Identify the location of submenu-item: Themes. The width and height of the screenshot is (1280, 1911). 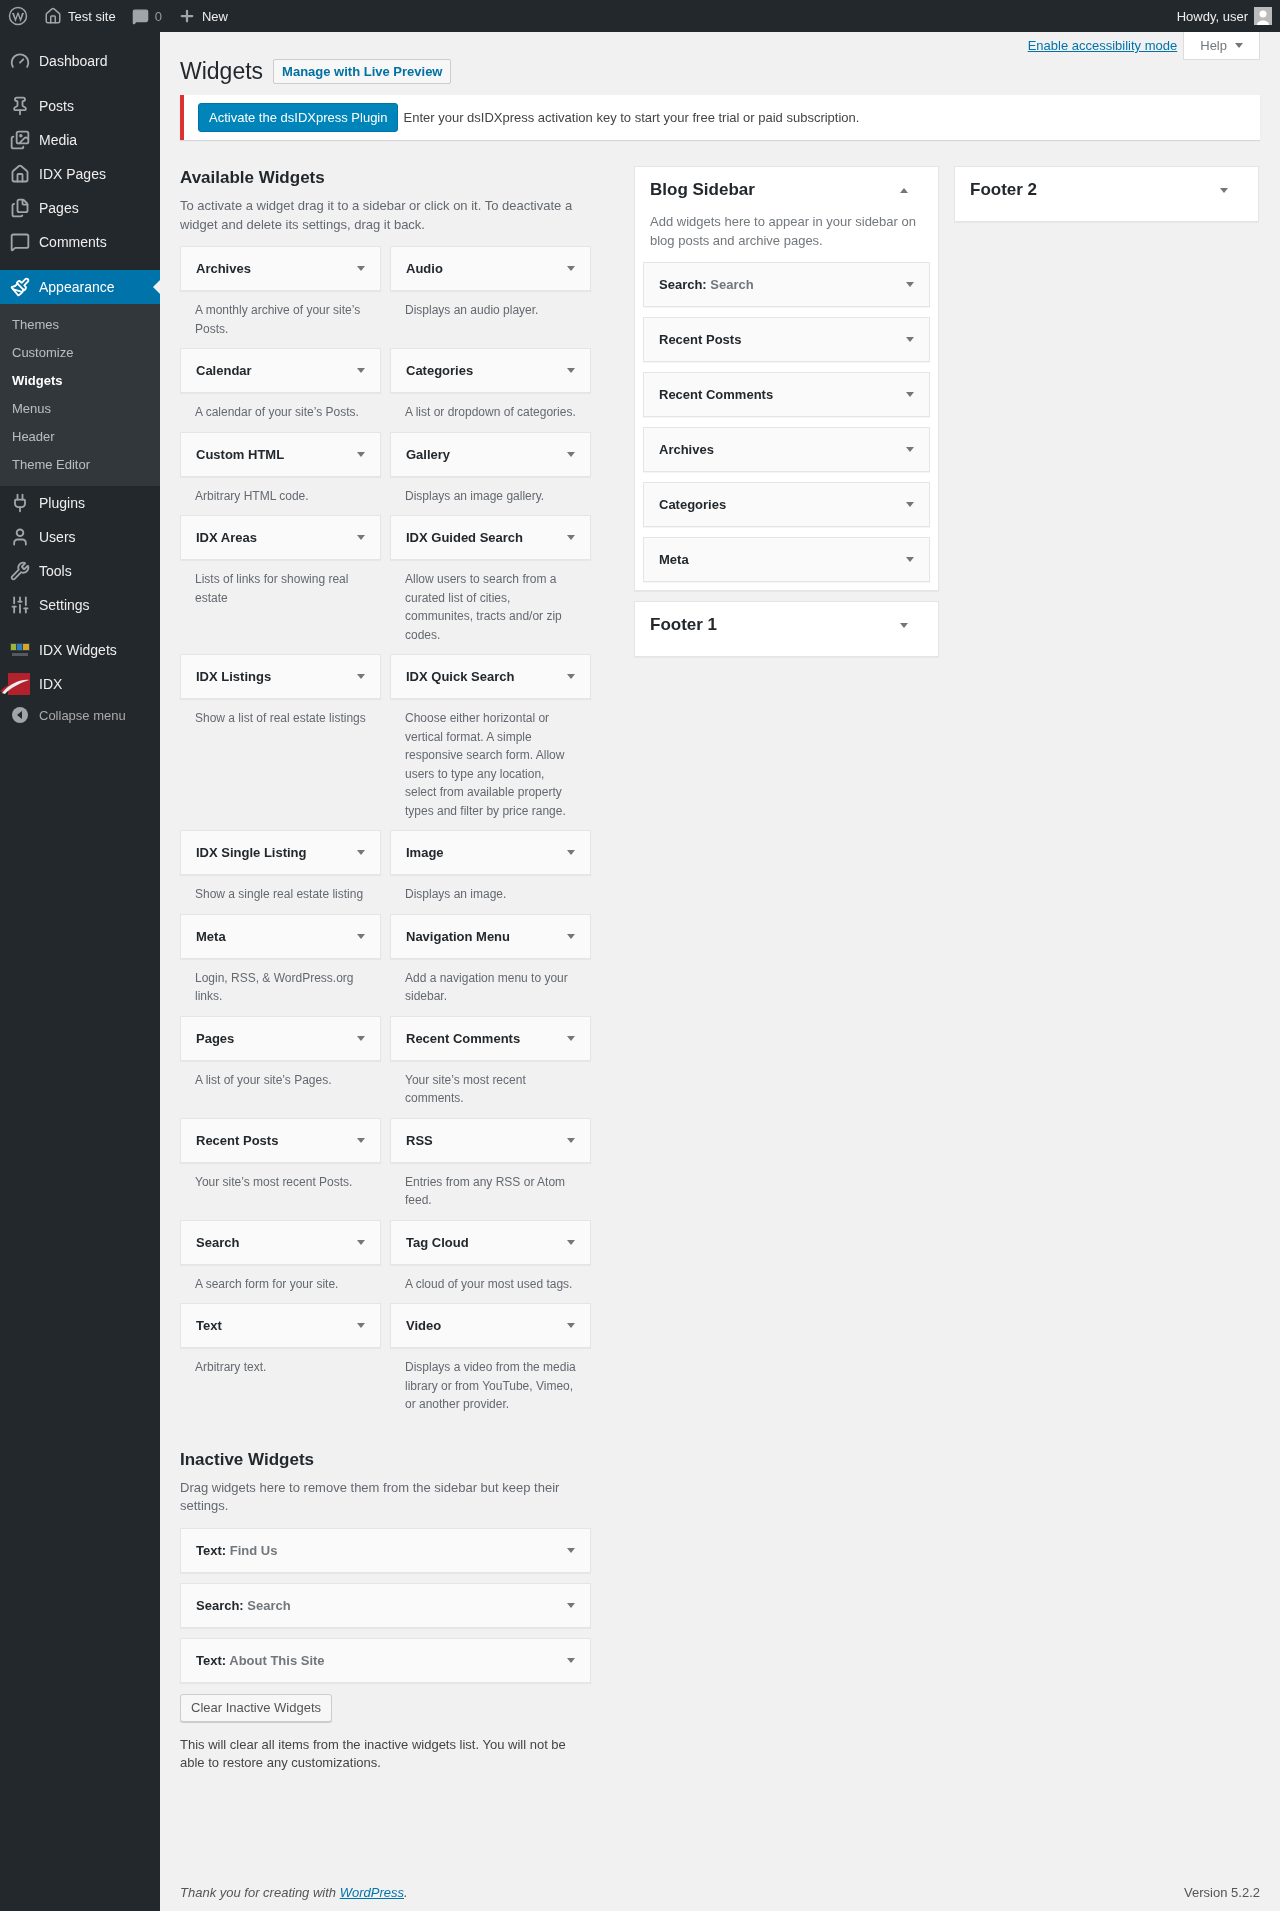
(80, 325).